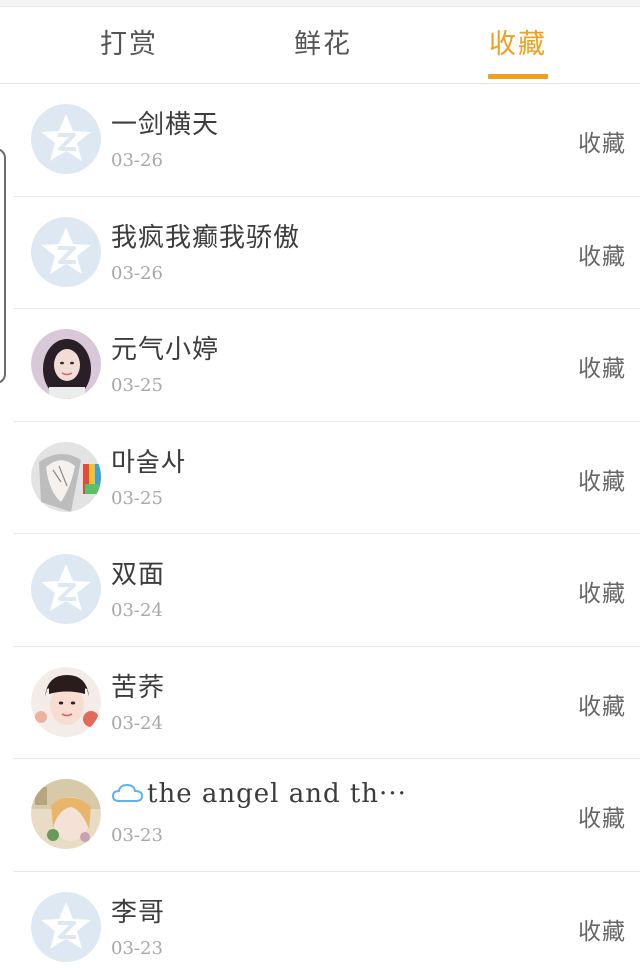 This screenshot has width=640, height=974. What do you see at coordinates (327, 590) in the screenshot?
I see `list-item: 双面 03-24 收藏` at bounding box center [327, 590].